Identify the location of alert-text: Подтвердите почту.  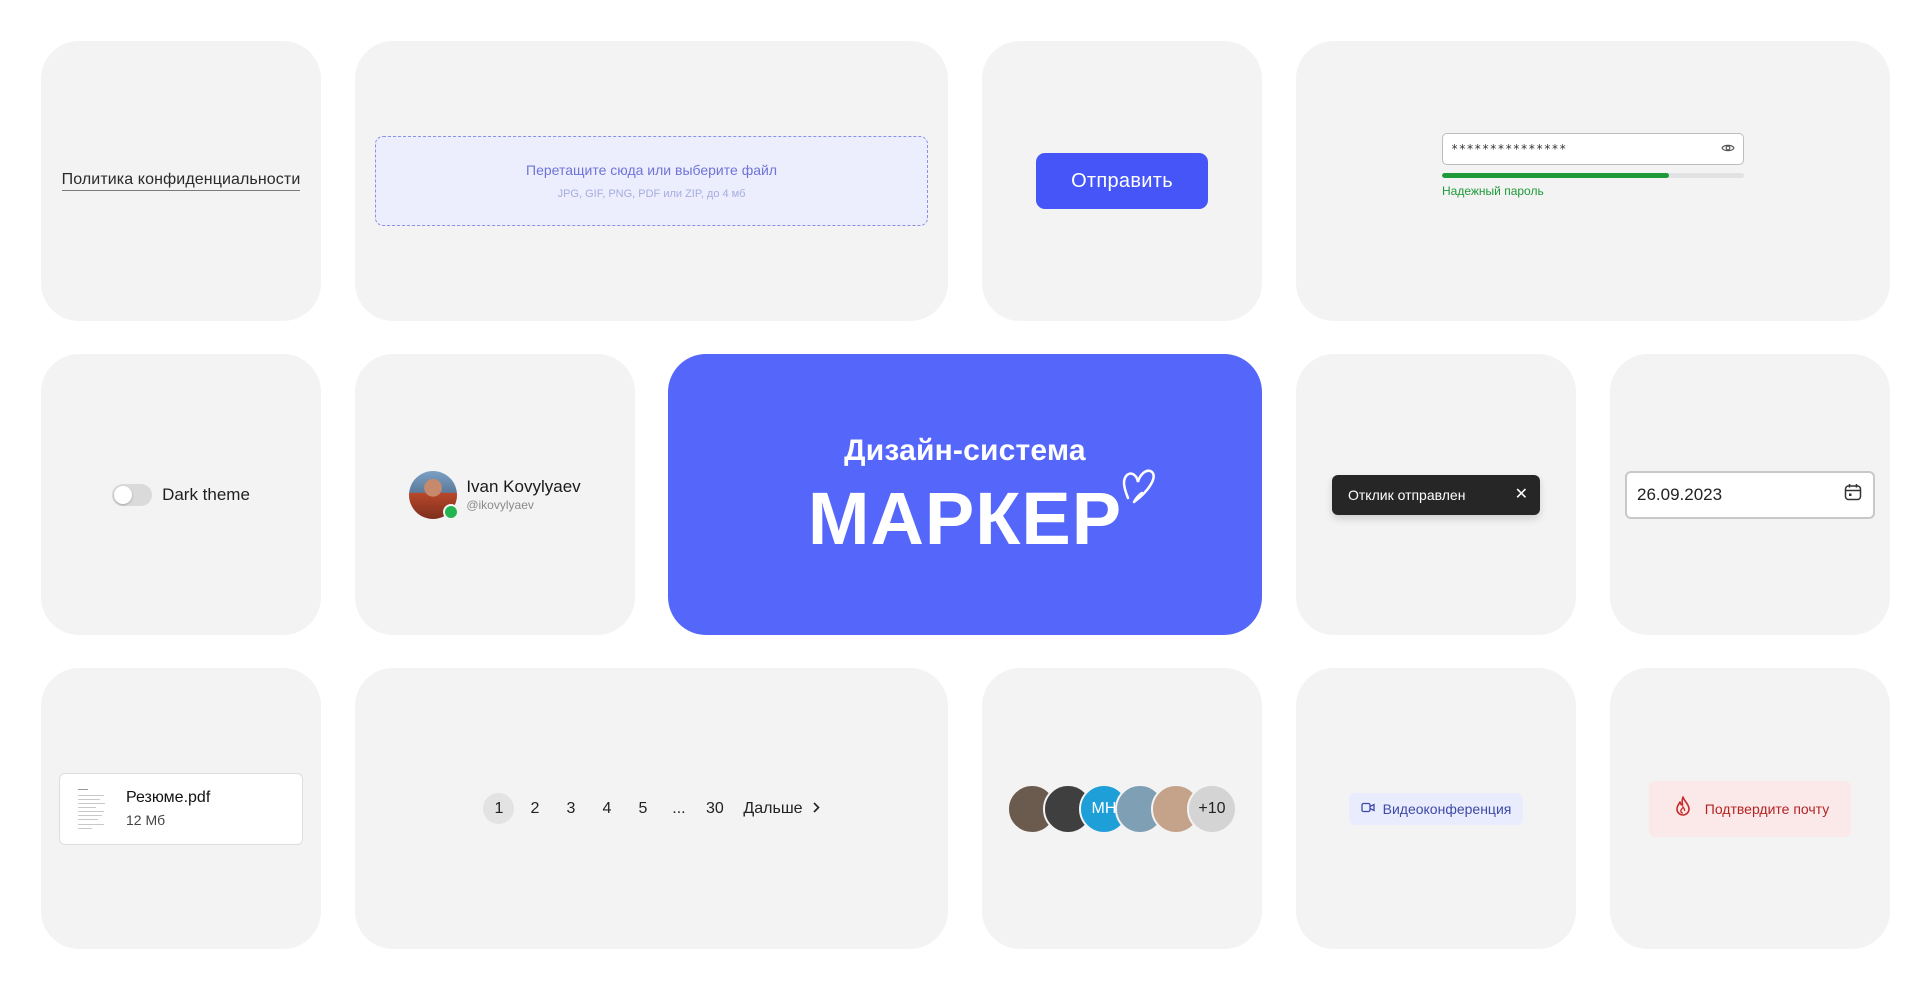
(1767, 808).